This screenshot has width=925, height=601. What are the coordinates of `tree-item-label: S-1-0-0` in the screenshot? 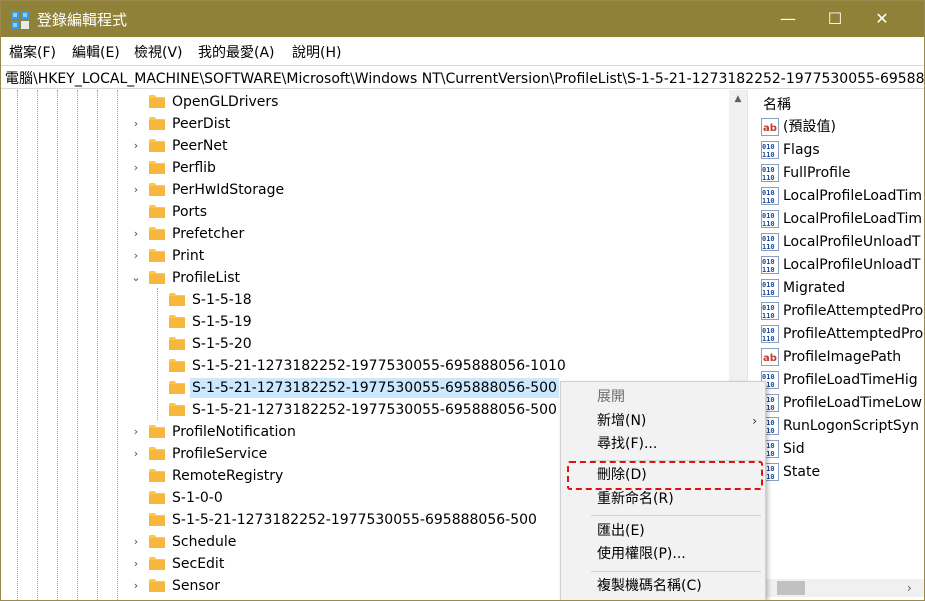 It's located at (197, 498).